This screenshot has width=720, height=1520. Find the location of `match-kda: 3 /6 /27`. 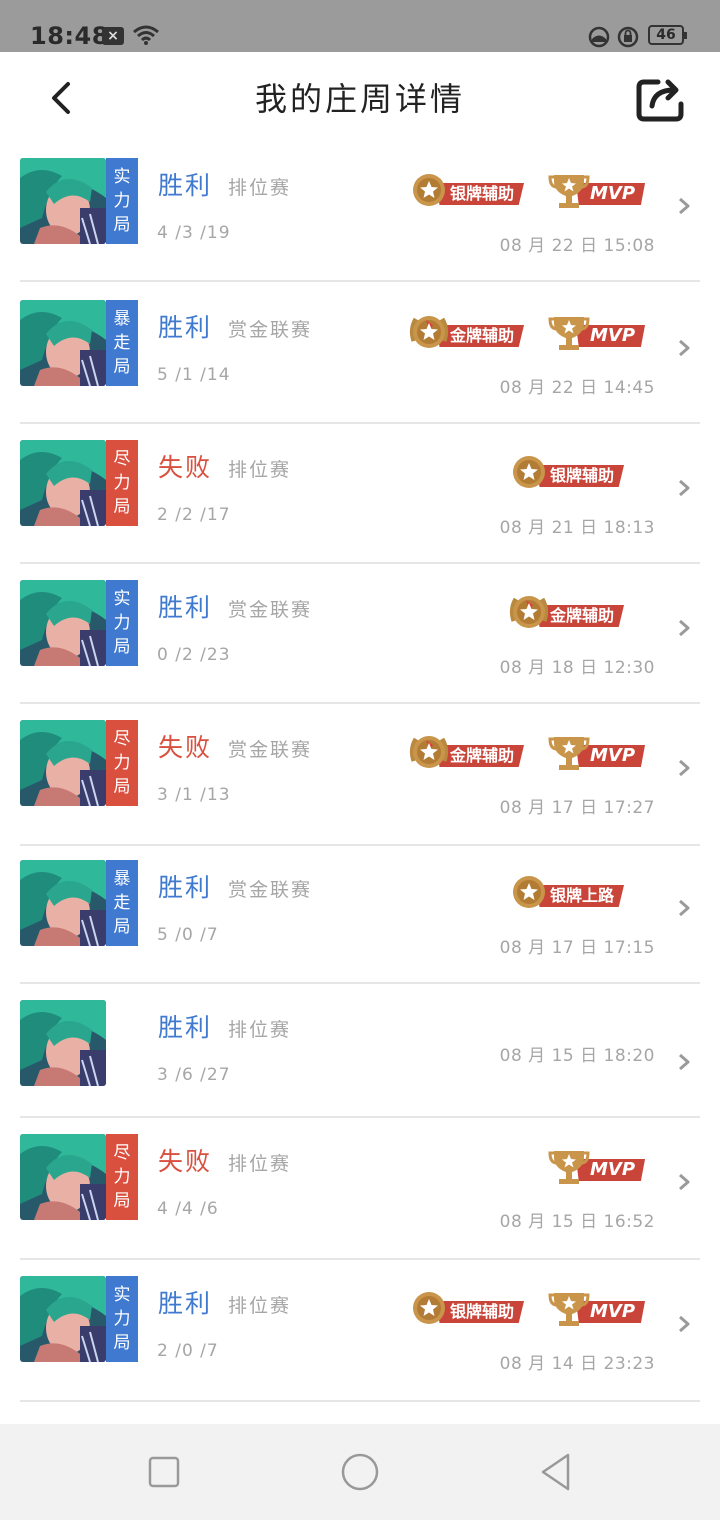

match-kda: 3 /6 /27 is located at coordinates (194, 1075).